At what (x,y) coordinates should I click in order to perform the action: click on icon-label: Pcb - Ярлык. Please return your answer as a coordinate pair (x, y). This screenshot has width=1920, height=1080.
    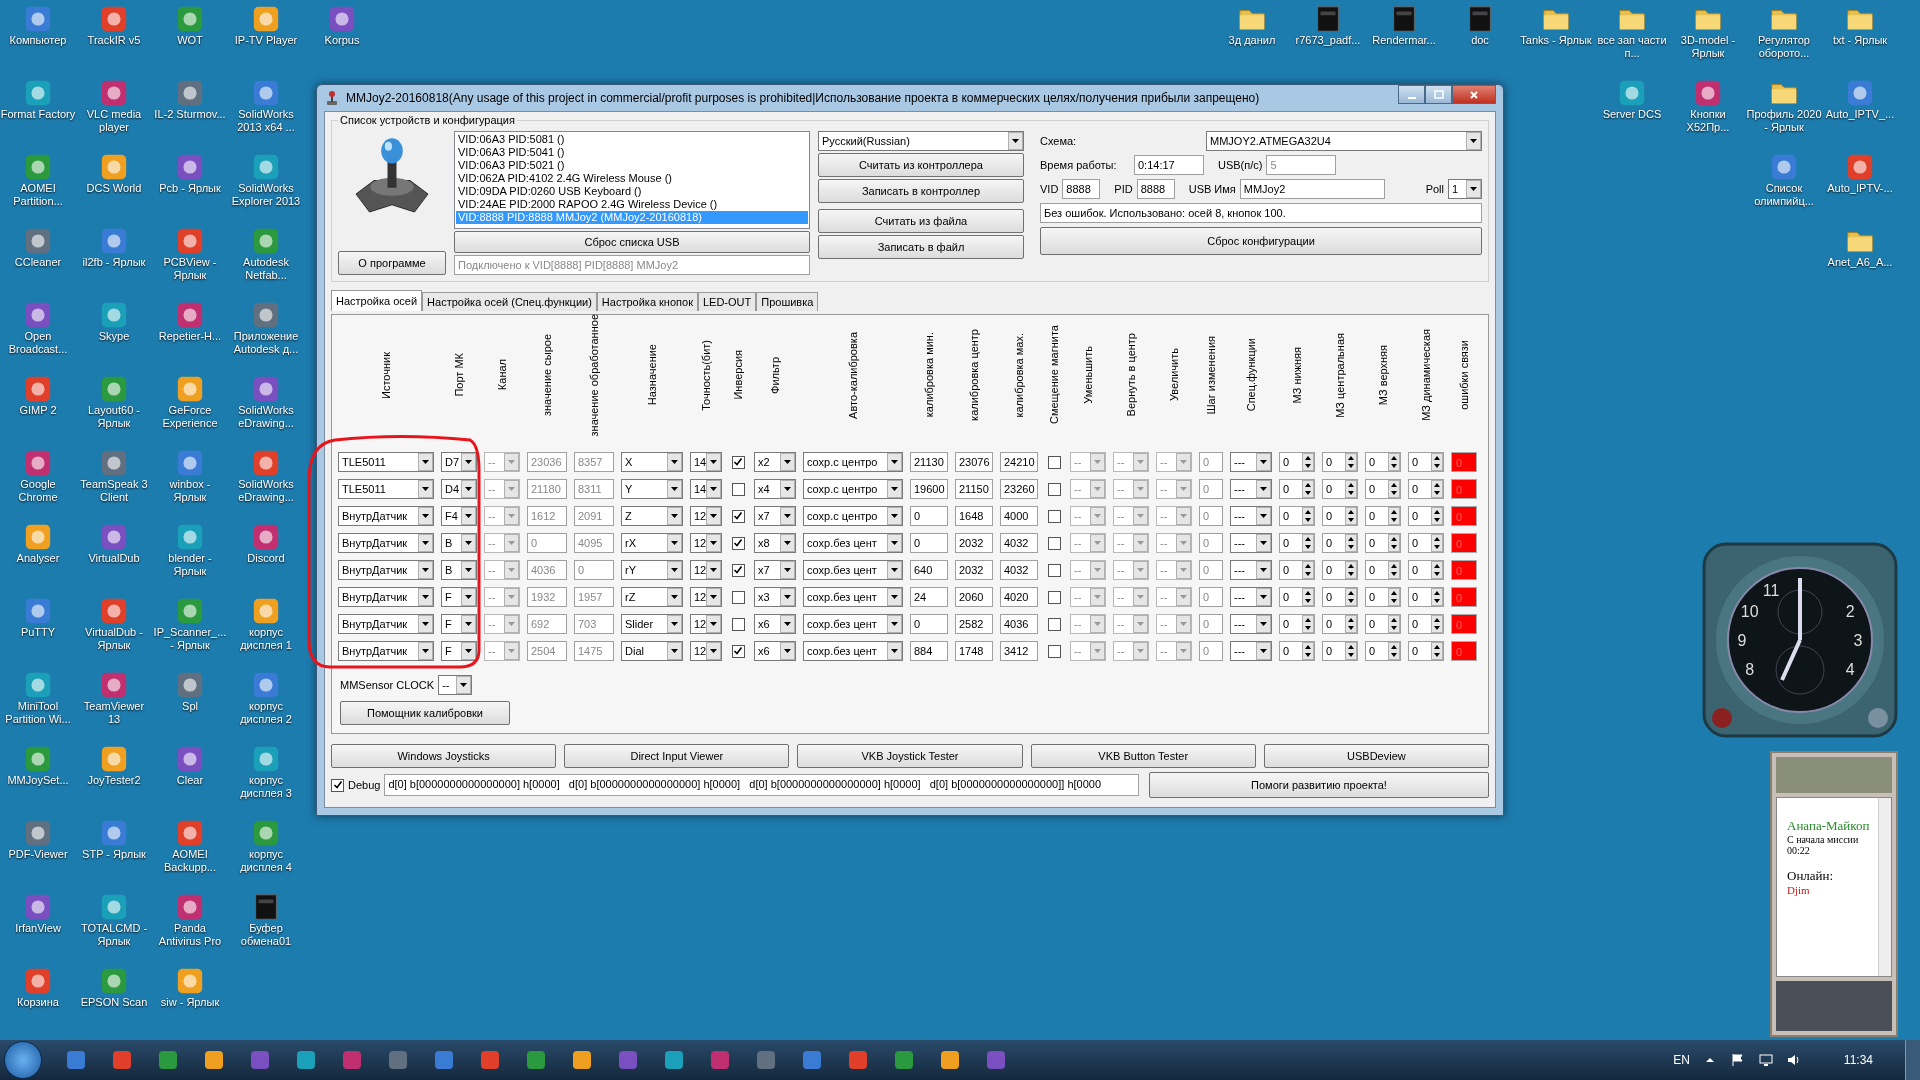
    Looking at the image, I should click on (190, 188).